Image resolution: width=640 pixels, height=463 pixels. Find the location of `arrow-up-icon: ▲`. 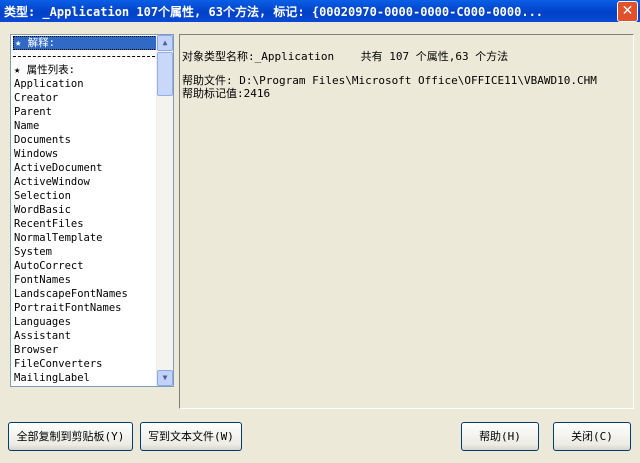

arrow-up-icon: ▲ is located at coordinates (165, 42).